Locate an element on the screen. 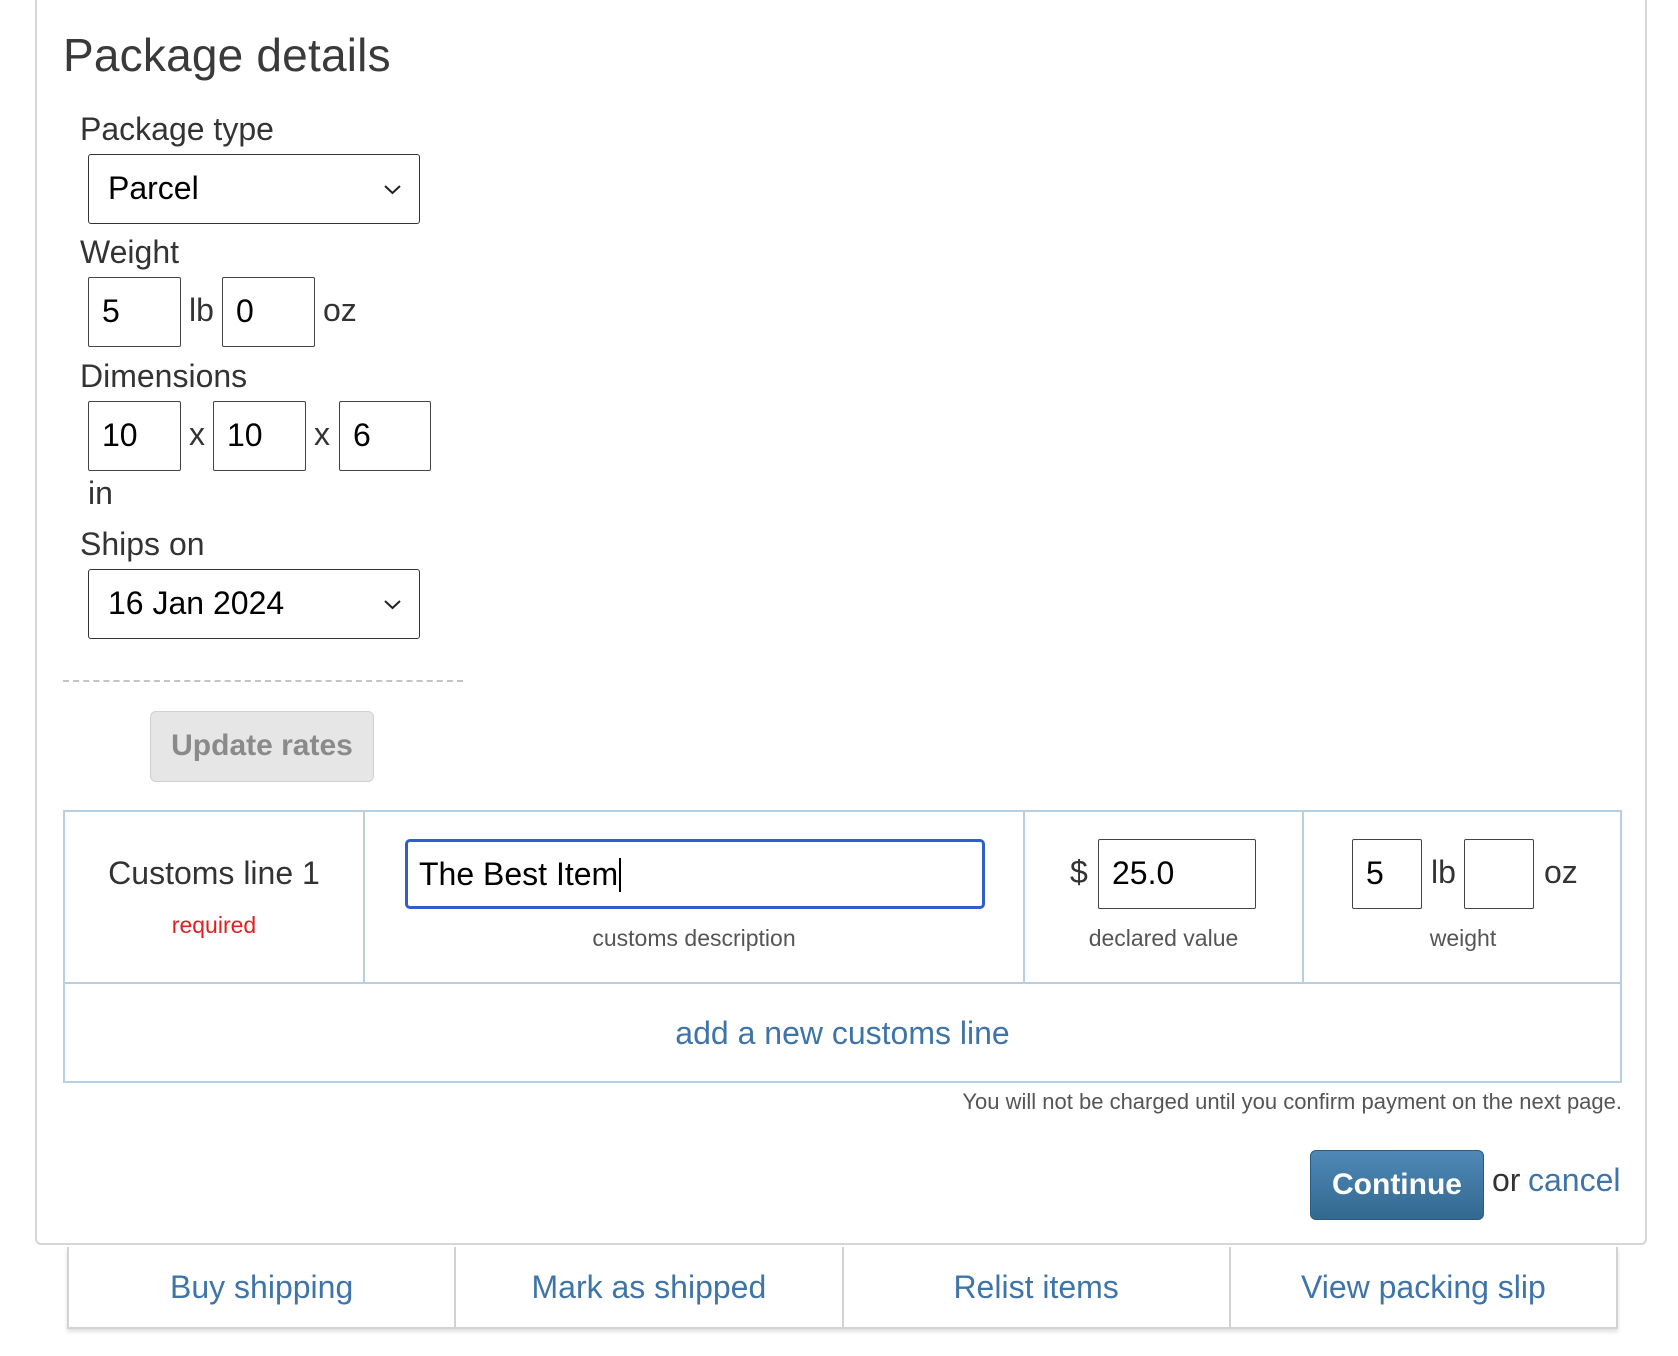  weight-lb-input: 5 is located at coordinates (134, 312).